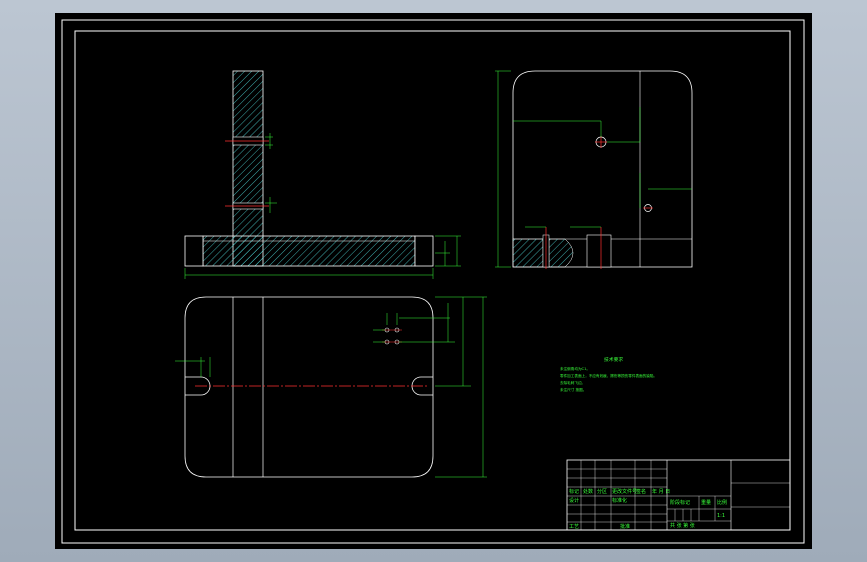 Image resolution: width=867 pixels, height=562 pixels. I want to click on top-outline, so click(309, 387).